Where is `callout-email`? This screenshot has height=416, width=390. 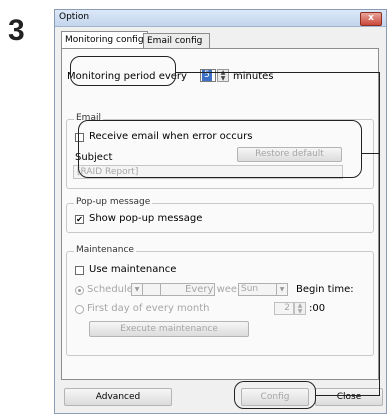 callout-email is located at coordinates (220, 149).